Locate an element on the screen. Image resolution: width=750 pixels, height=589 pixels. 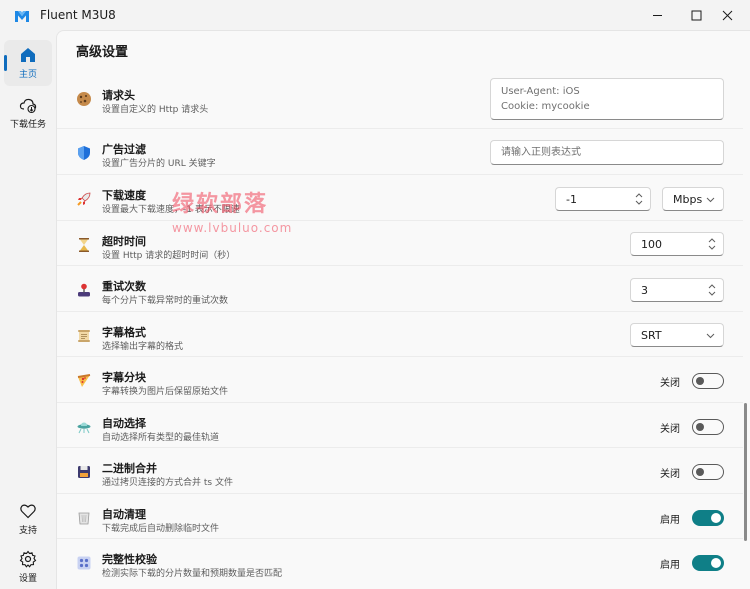
setting-title: 重试次数 is located at coordinates (124, 286).